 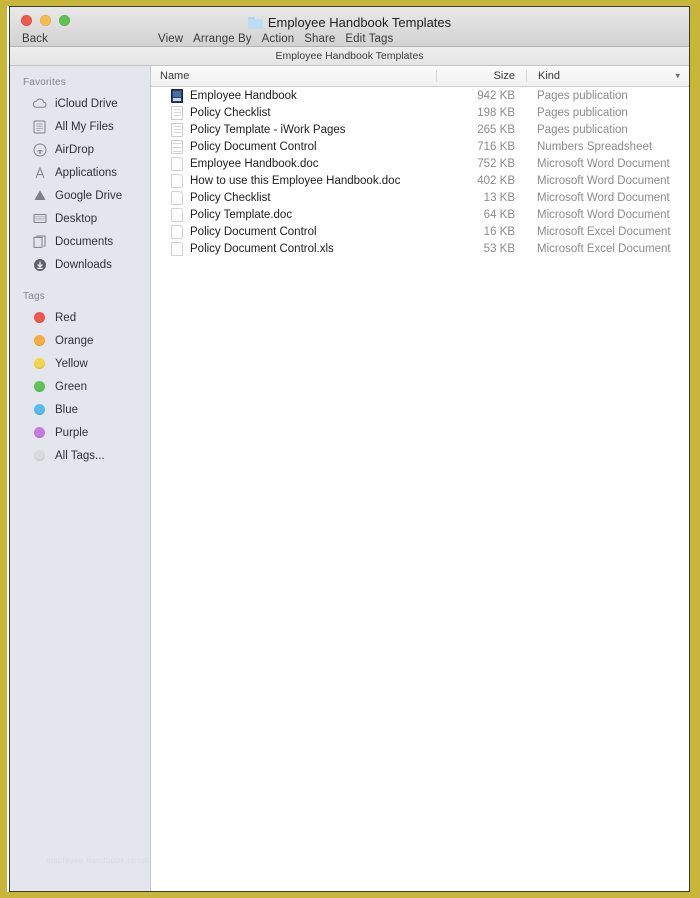 What do you see at coordinates (39, 126) in the screenshot?
I see `all-my-files-icon` at bounding box center [39, 126].